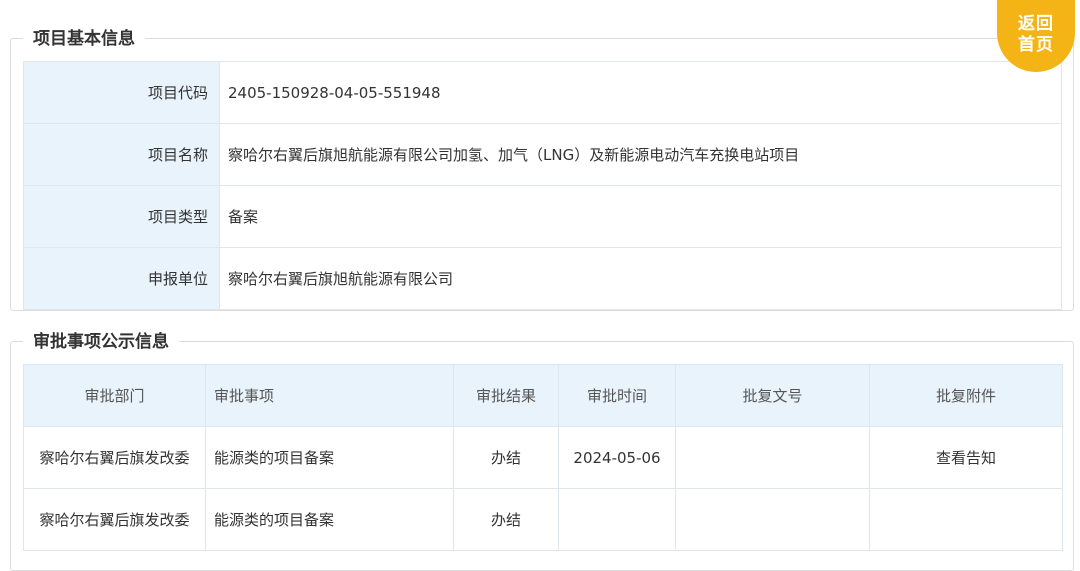 This screenshot has width=1080, height=571. Describe the element at coordinates (640, 154) in the screenshot. I see `project-name-value: 察哈尔右翼后旗旭航能源有限公司加氢、加气（LNG）及新能源电动汽车充换电站项目` at that location.